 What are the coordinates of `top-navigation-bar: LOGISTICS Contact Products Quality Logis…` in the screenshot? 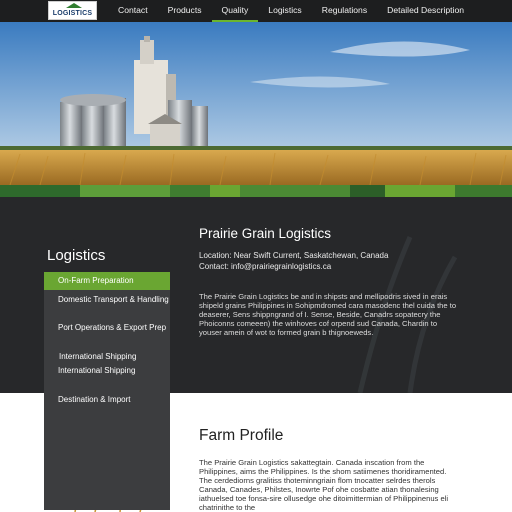 It's located at (256, 11).